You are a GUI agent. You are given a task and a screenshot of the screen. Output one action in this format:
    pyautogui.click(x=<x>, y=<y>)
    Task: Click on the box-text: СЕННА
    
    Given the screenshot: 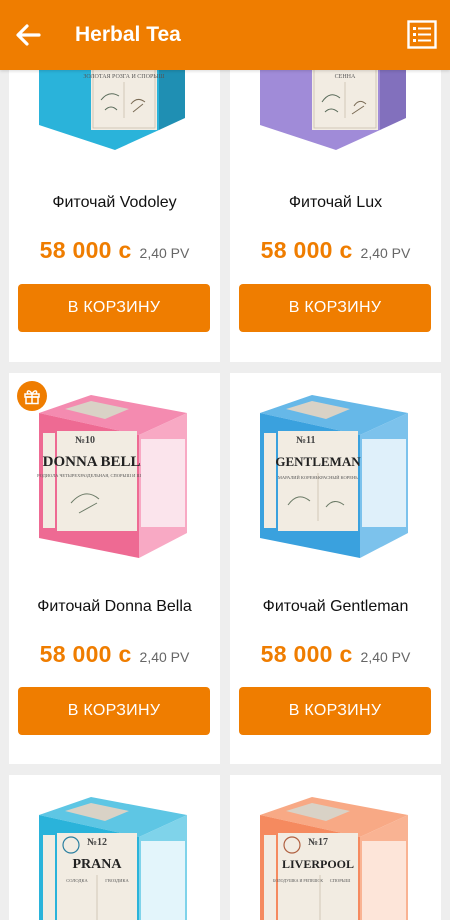 What is the action you would take?
    pyautogui.click(x=345, y=77)
    